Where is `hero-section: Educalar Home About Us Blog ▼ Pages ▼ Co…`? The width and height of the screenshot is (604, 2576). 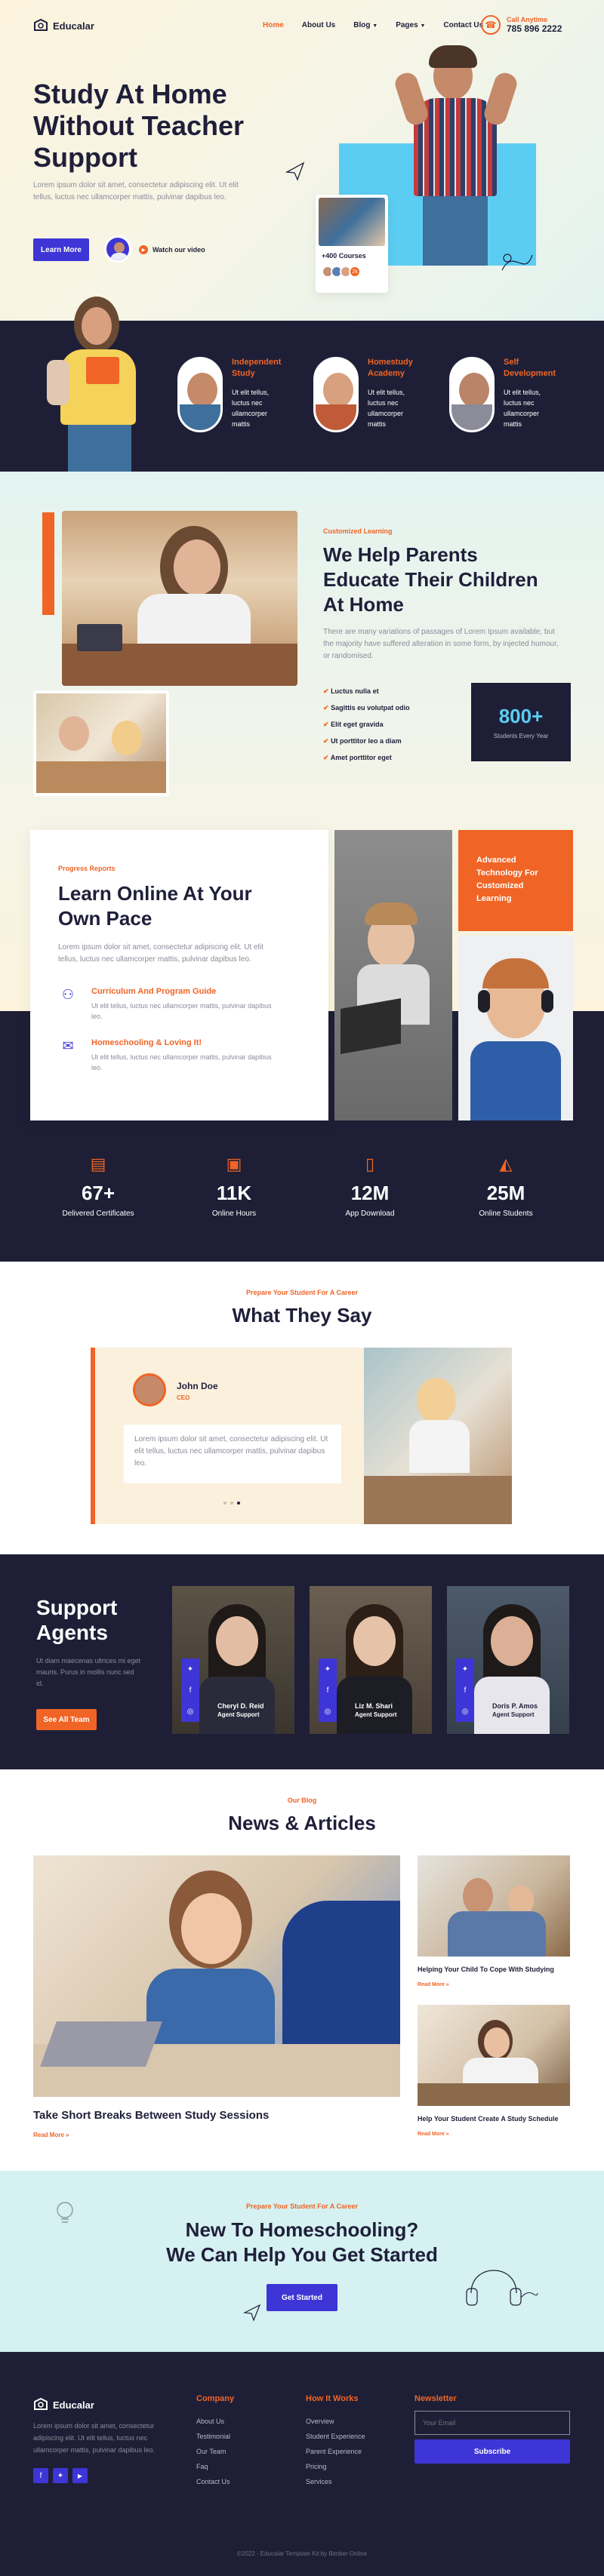
hero-section: Educalar Home About Us Blog ▼ Pages ▼ Co… is located at coordinates (302, 160).